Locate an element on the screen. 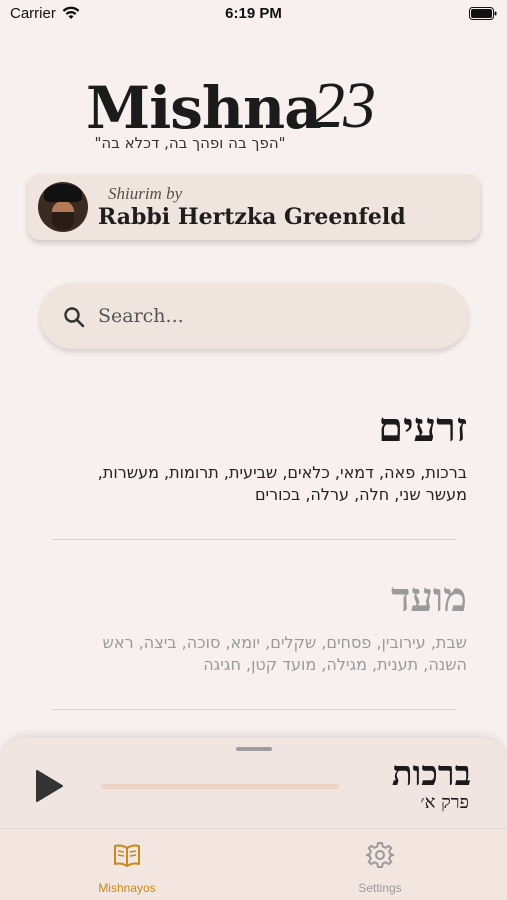 Image resolution: width=507 pixels, height=900 pixels. shiurim-by-label: Shiurim by is located at coordinates (145, 193).